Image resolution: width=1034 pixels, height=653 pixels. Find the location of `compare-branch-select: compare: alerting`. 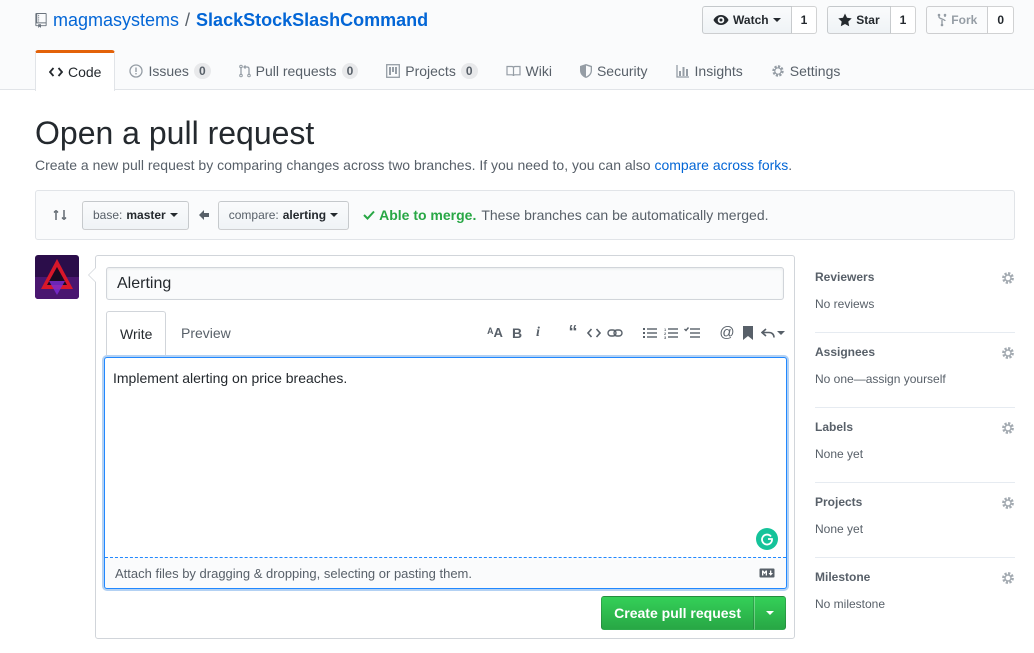

compare-branch-select: compare: alerting is located at coordinates (283, 215).